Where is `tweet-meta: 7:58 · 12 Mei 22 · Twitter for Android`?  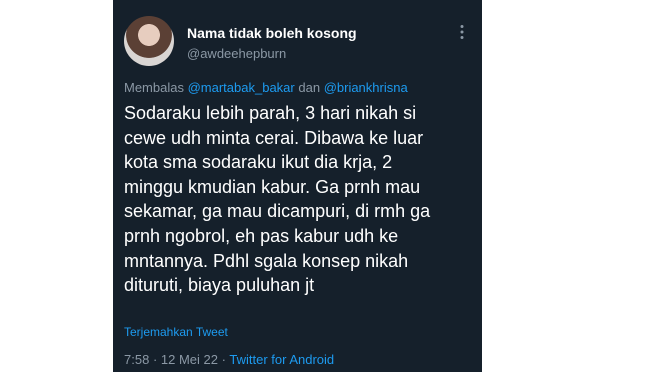
tweet-meta: 7:58 · 12 Mei 22 · Twitter for Android is located at coordinates (229, 359).